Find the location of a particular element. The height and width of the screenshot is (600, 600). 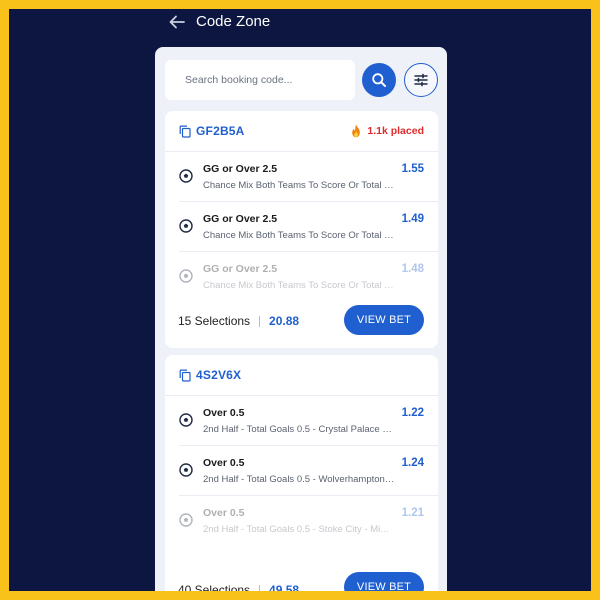

arrow-left-icon is located at coordinates (177, 22).